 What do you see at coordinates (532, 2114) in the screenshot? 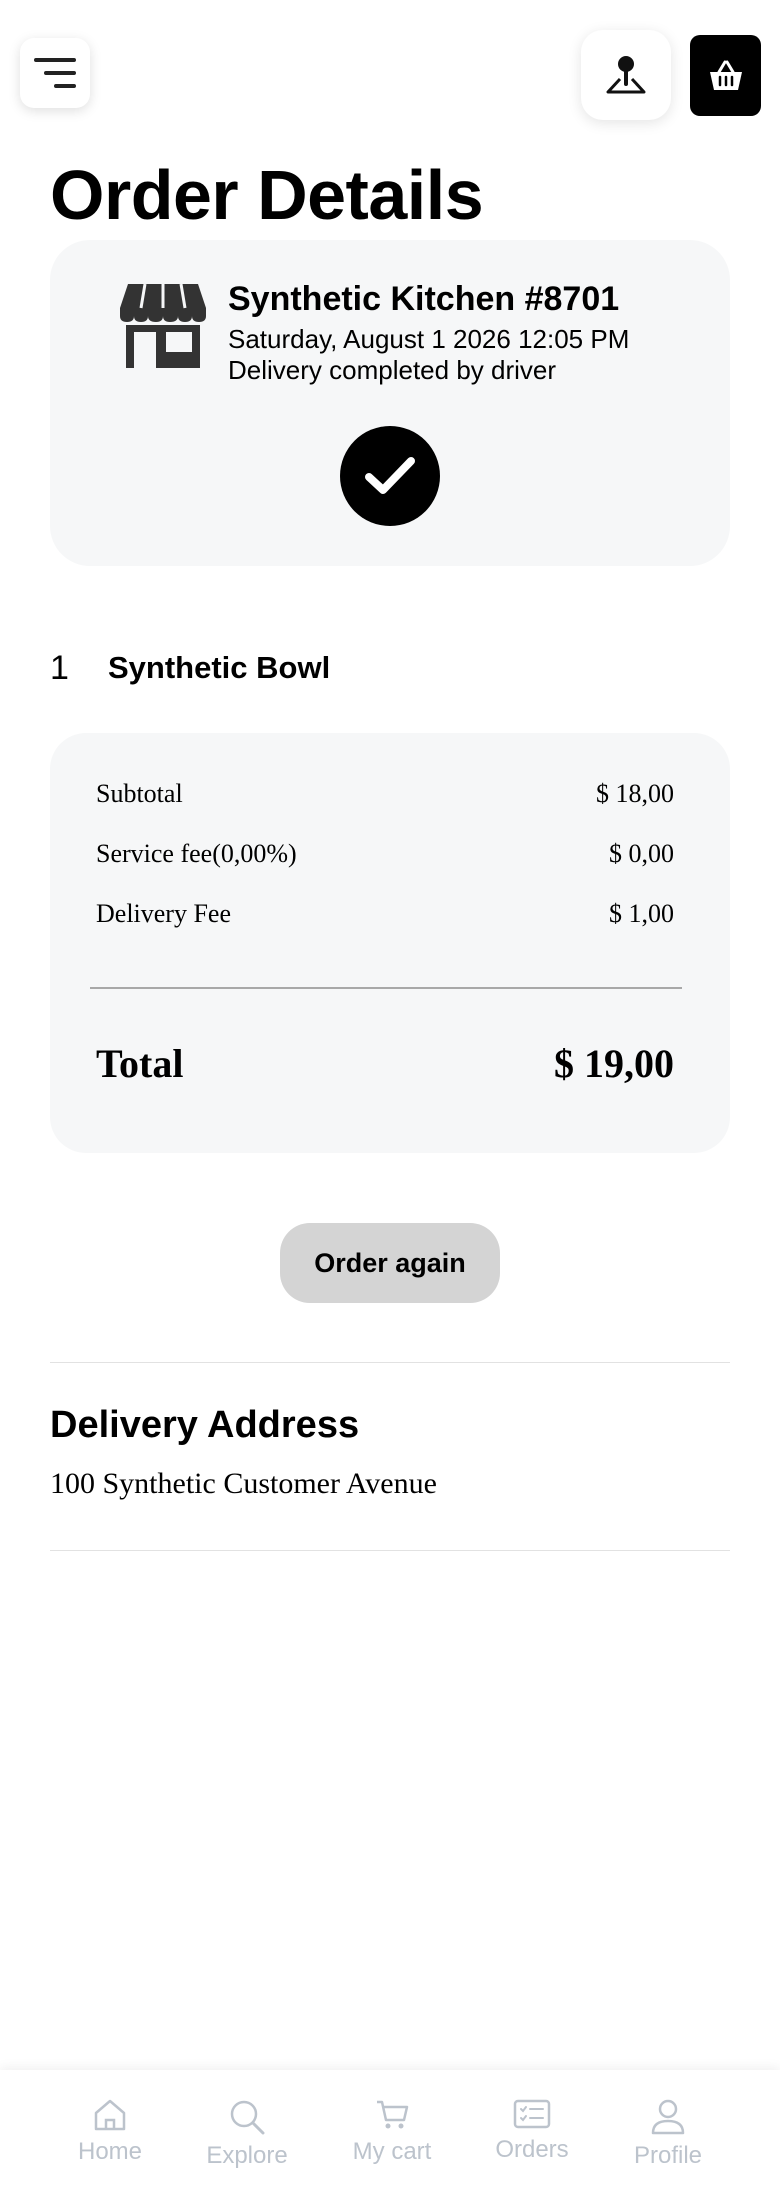
I see `orders-icon` at bounding box center [532, 2114].